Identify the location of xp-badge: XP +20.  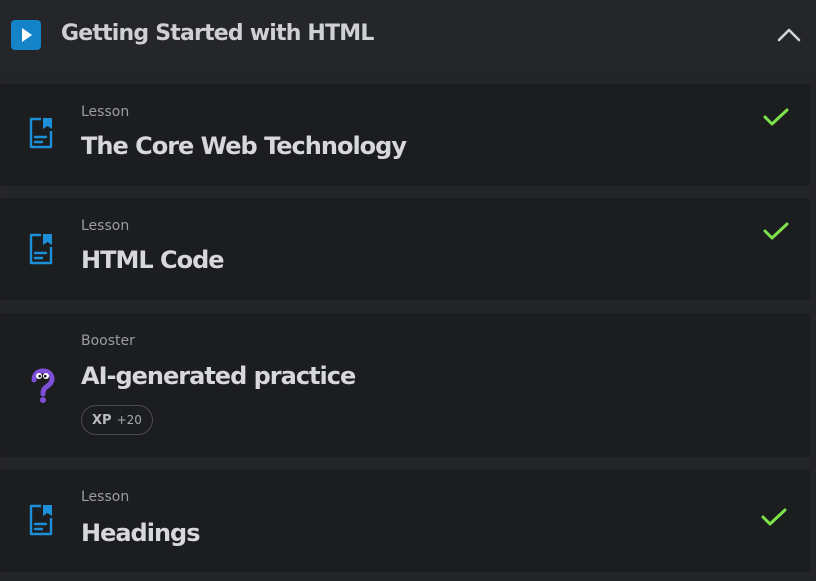
(117, 420).